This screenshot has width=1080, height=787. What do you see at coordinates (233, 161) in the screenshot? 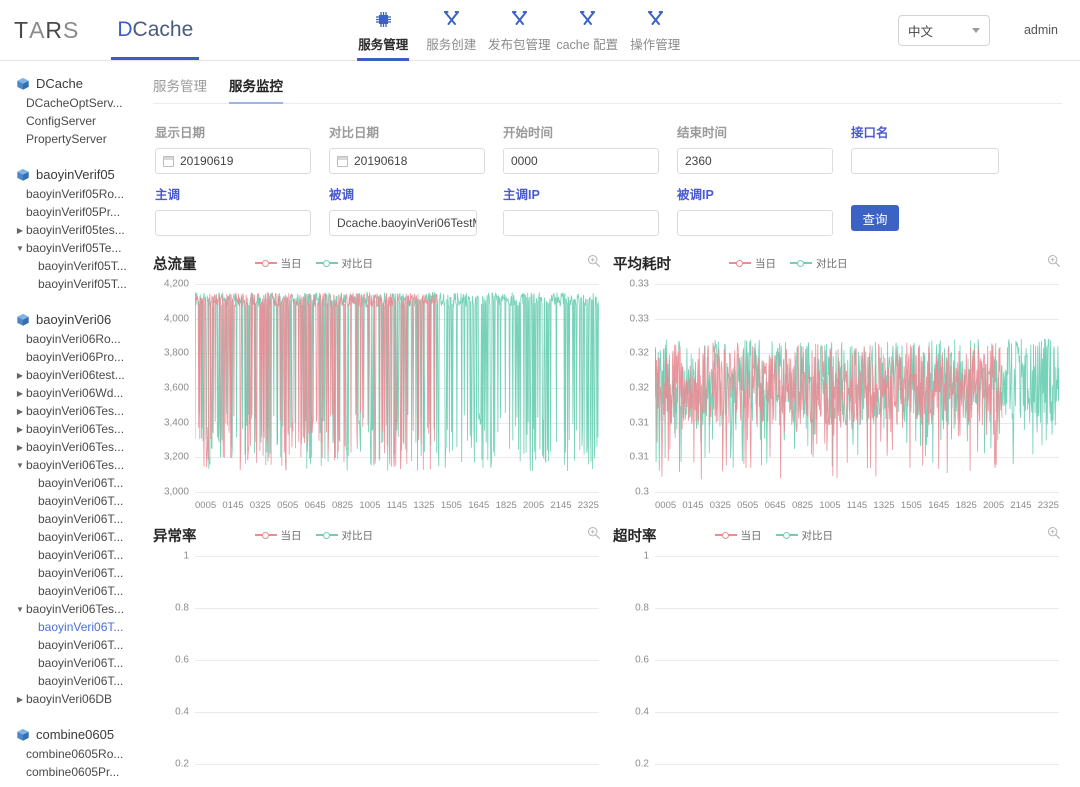
I see `show-date-input: 20190619` at bounding box center [233, 161].